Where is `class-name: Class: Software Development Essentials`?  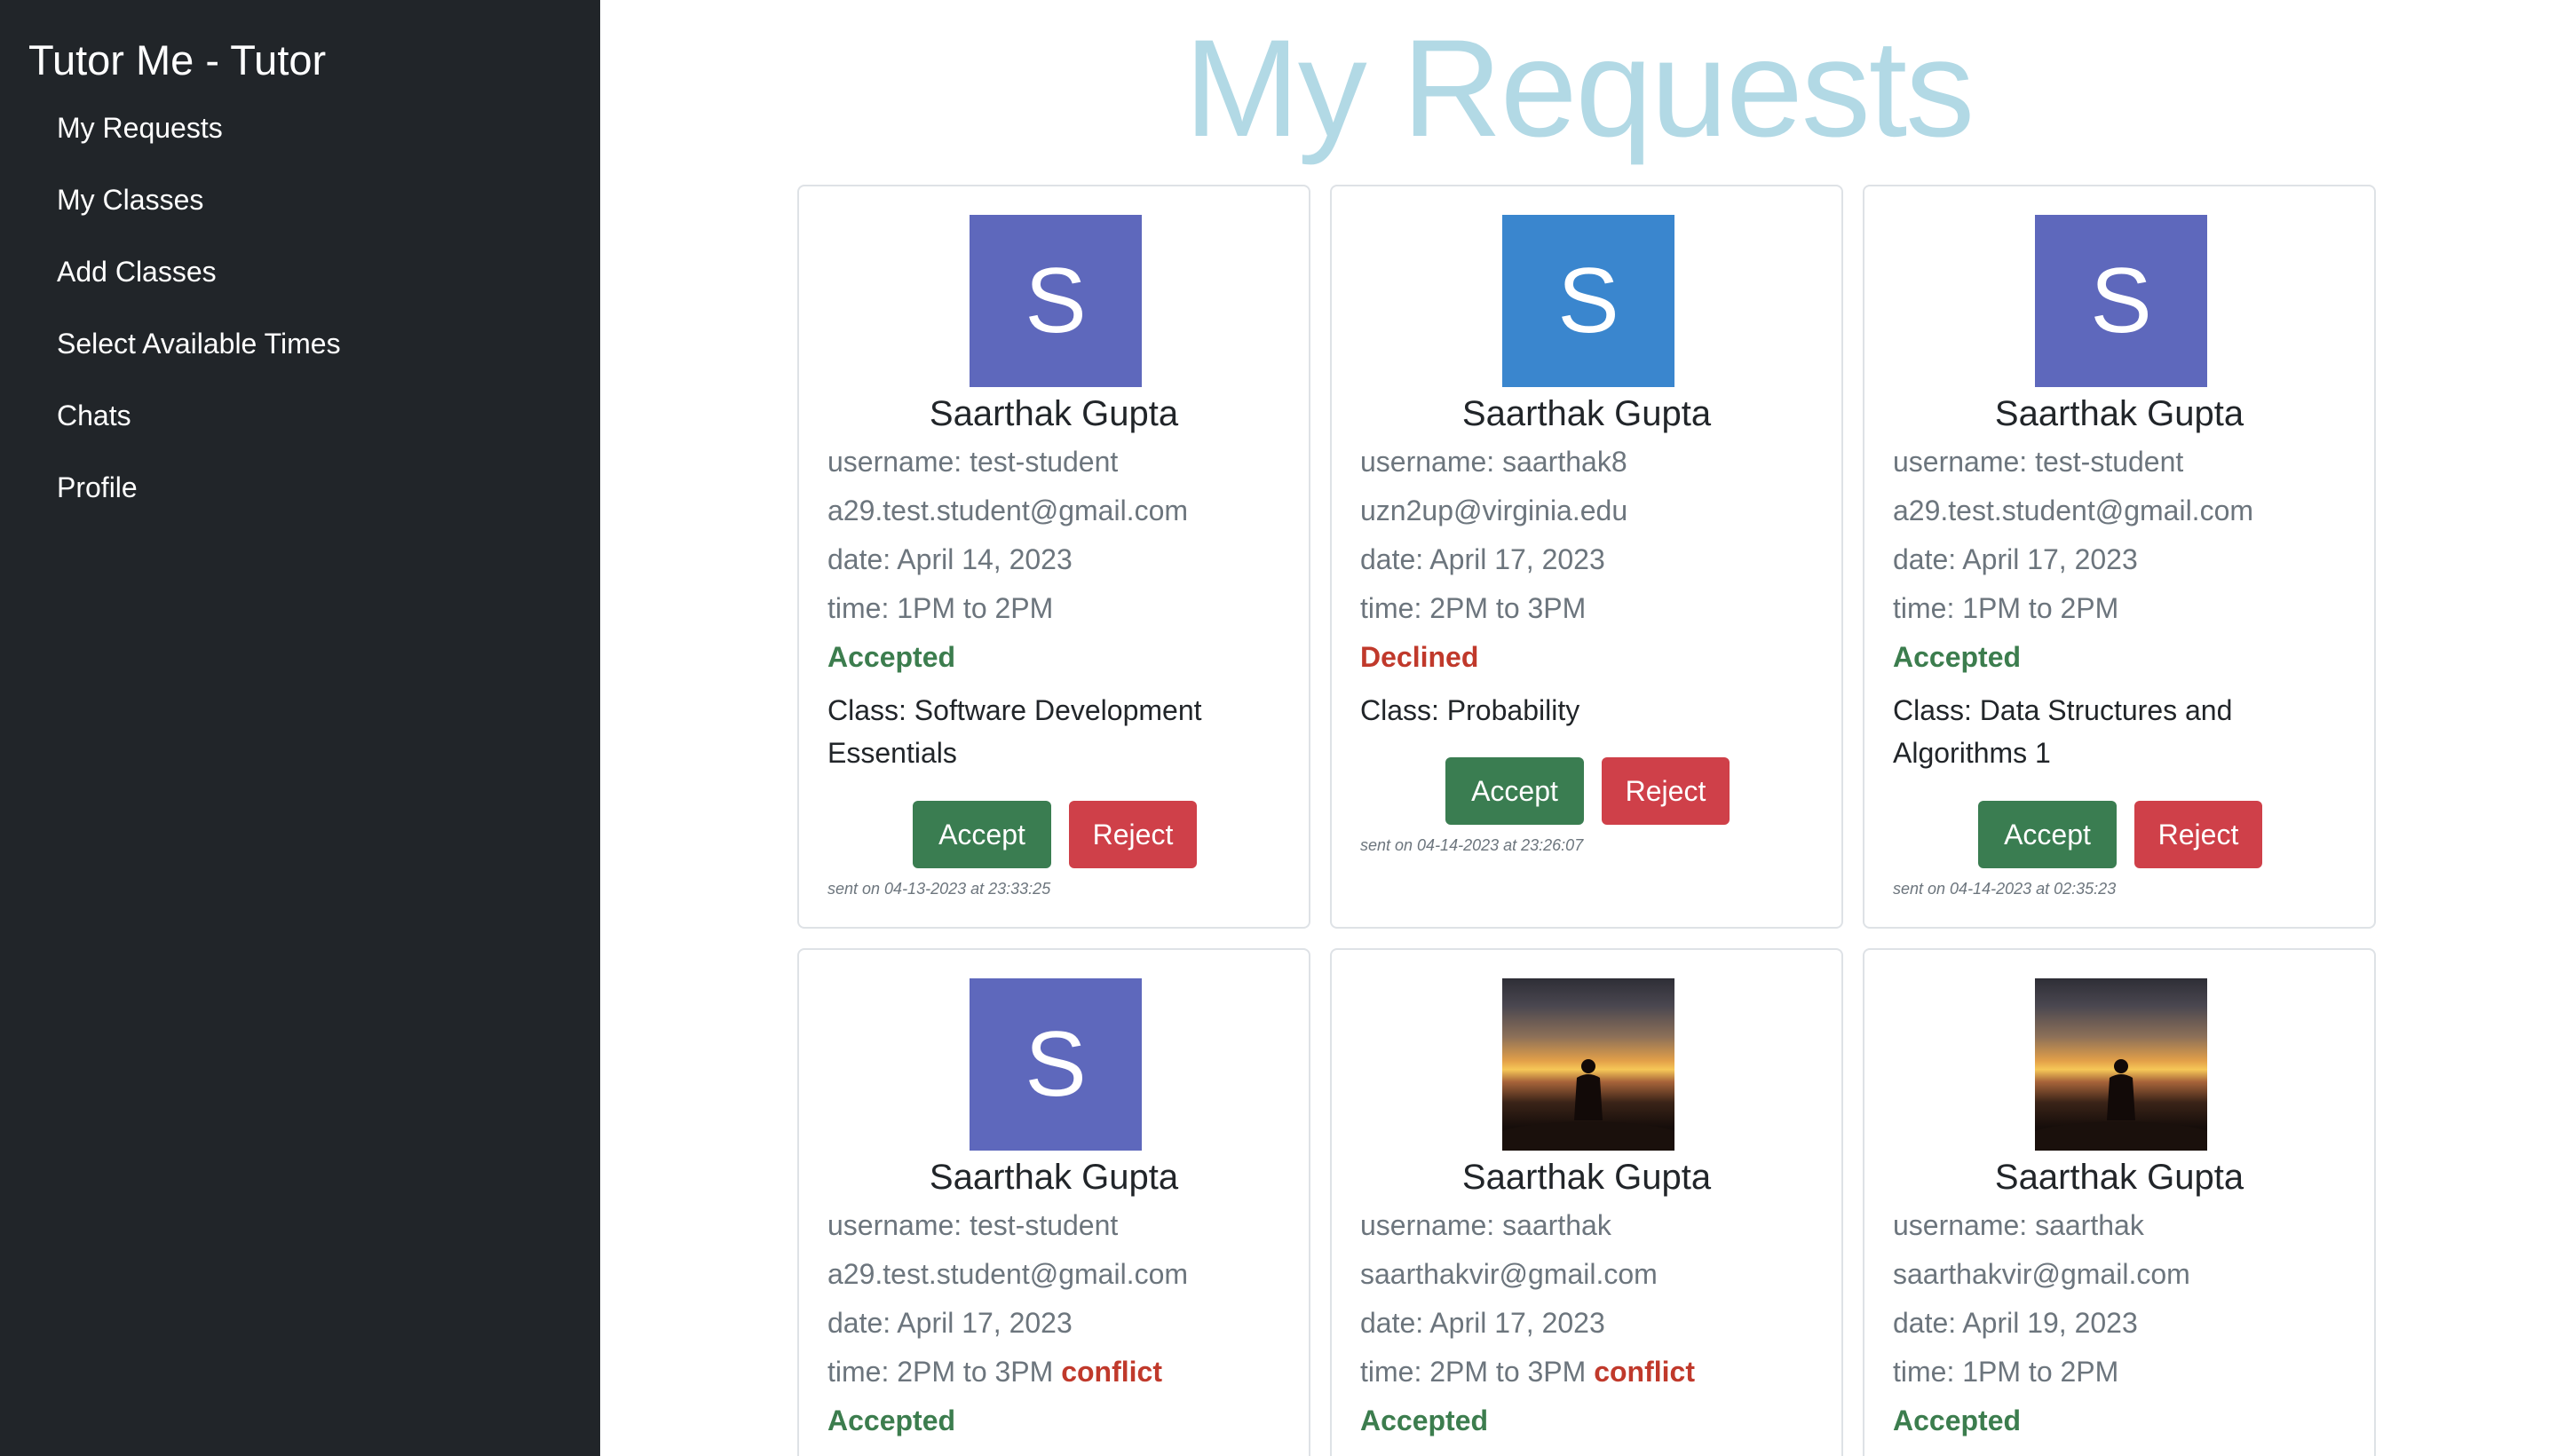 class-name: Class: Software Development Essentials is located at coordinates (1014, 731).